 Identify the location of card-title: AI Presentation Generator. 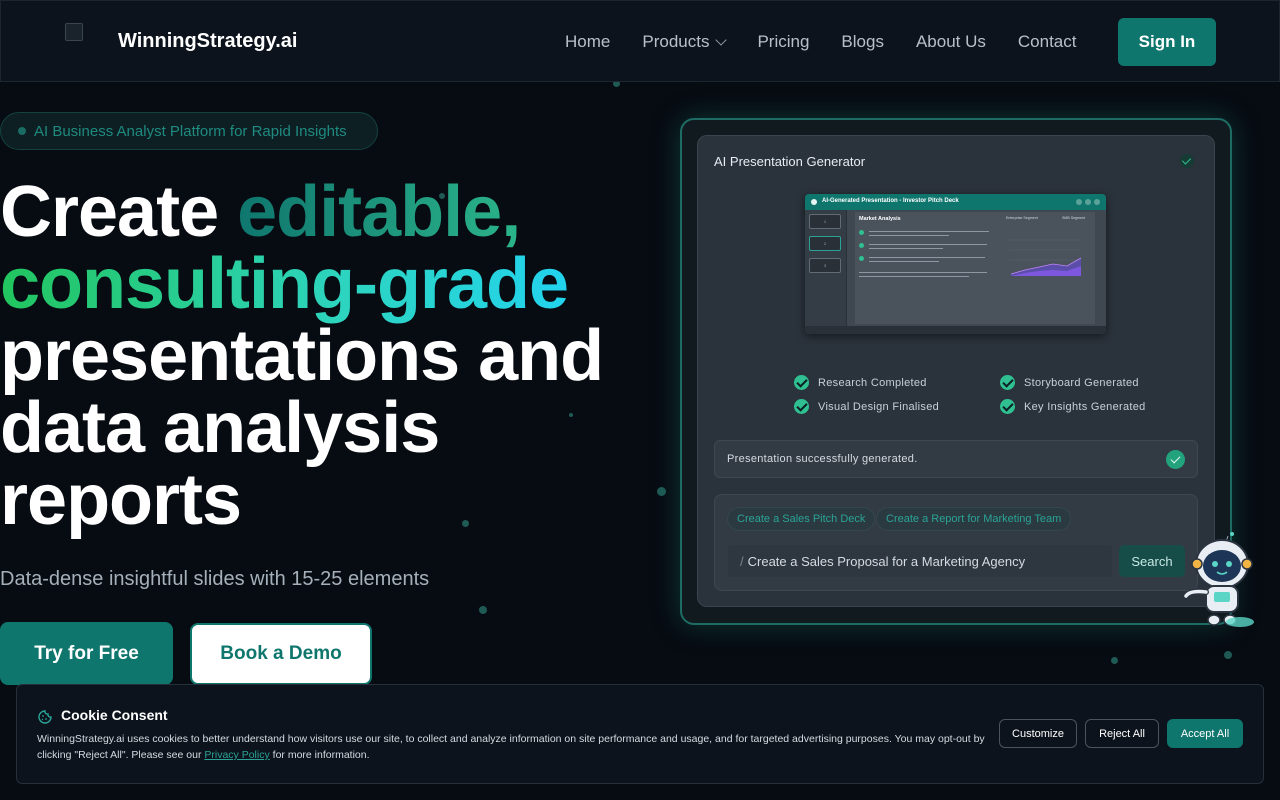
(790, 161).